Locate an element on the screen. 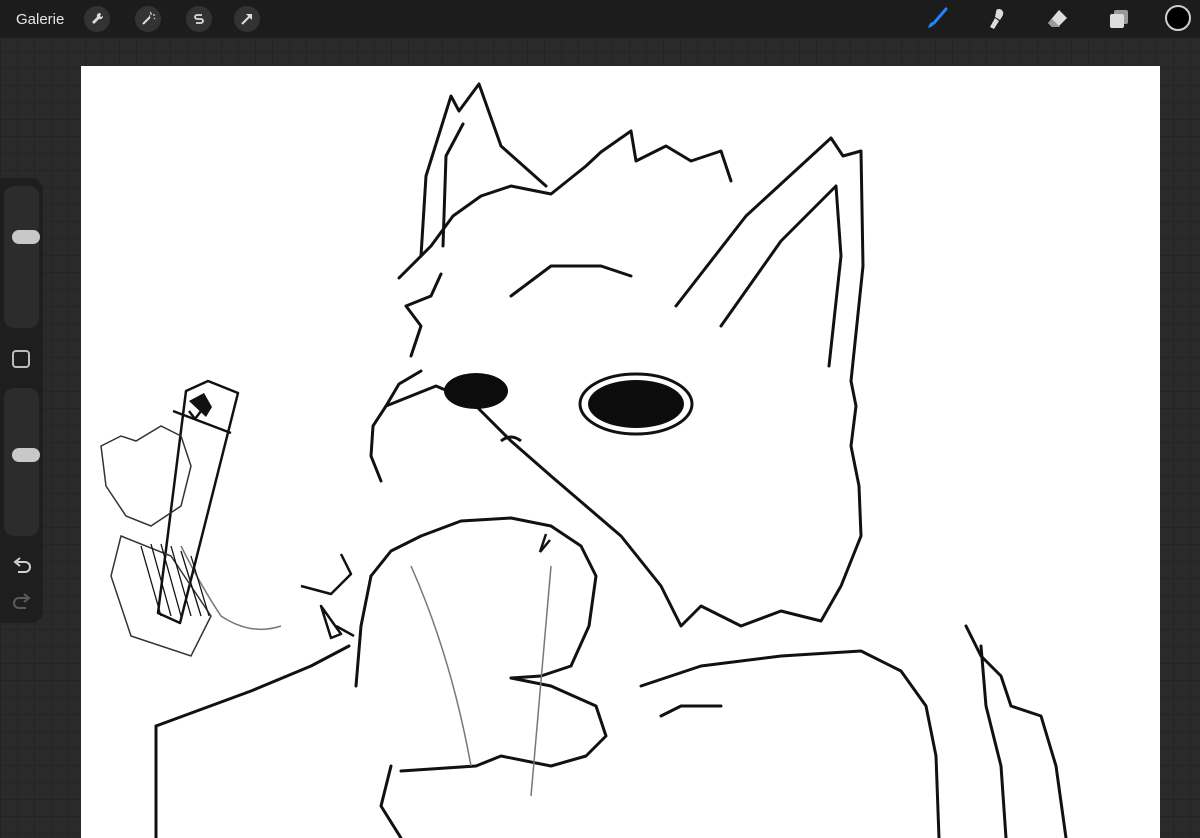 This screenshot has width=1200, height=838. selection-button is located at coordinates (199, 19).